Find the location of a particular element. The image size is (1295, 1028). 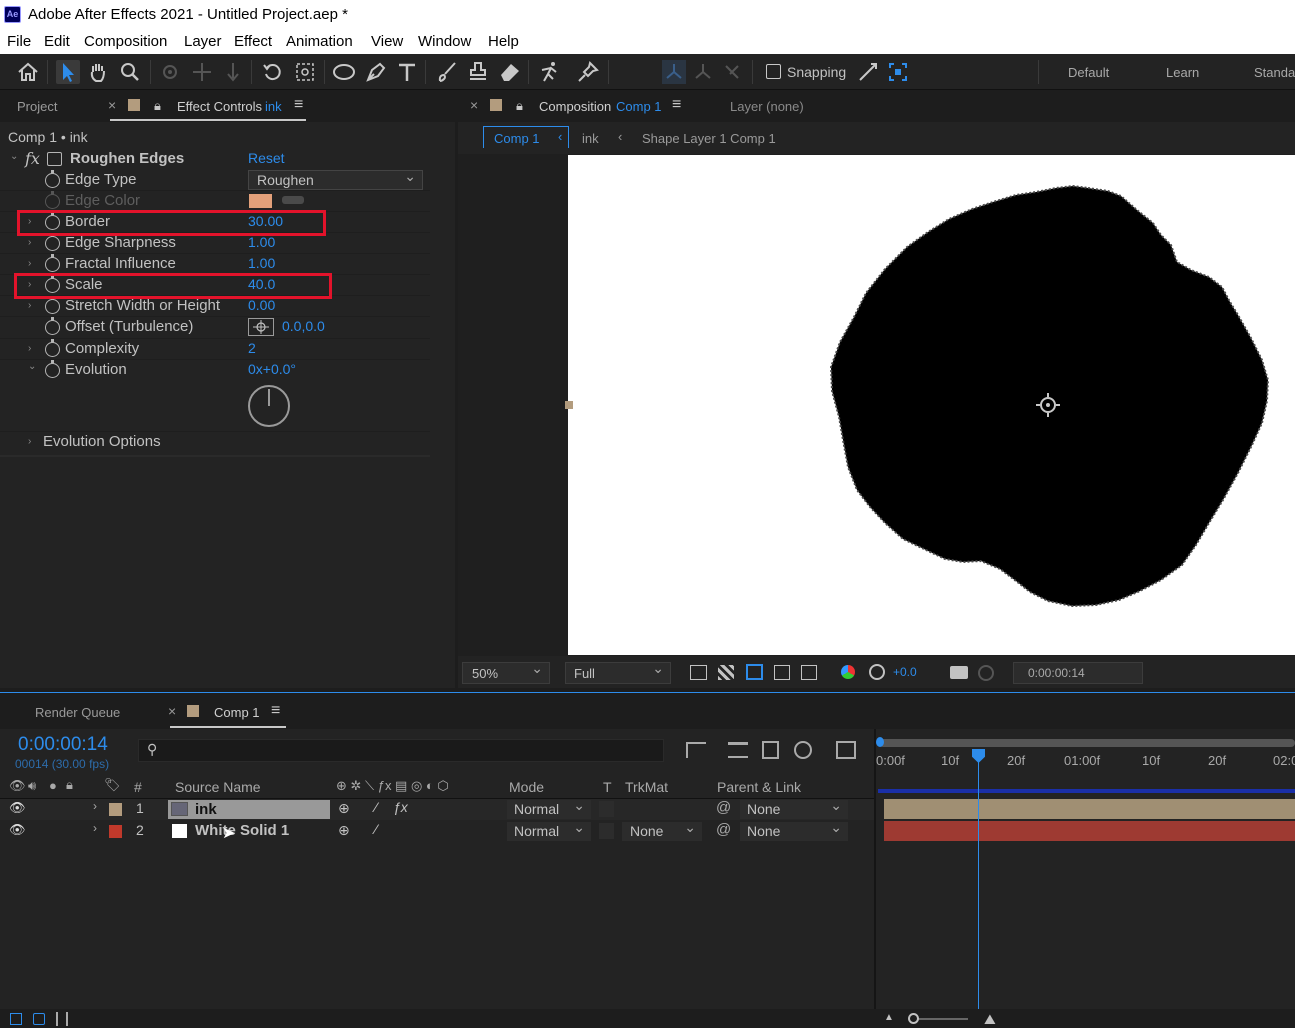

layer-handle is located at coordinates (569, 405).